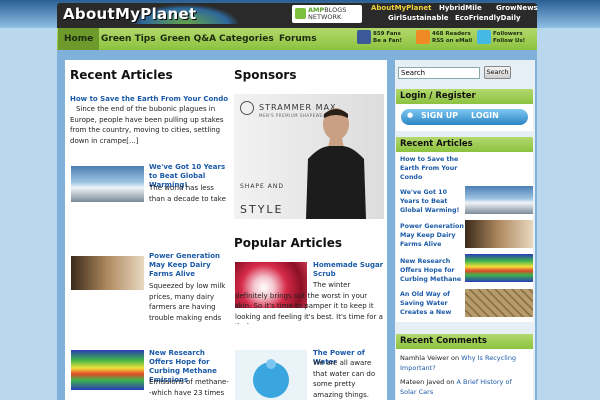  Describe the element at coordinates (388, 41) in the screenshot. I see `facebook-be-a-fan: Be a Fan!` at that location.